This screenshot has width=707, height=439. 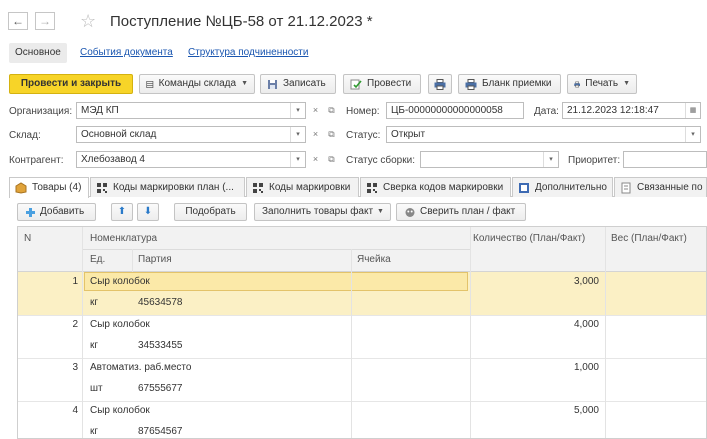 What do you see at coordinates (97, 259) in the screenshot?
I see `header-unit: Ед.` at bounding box center [97, 259].